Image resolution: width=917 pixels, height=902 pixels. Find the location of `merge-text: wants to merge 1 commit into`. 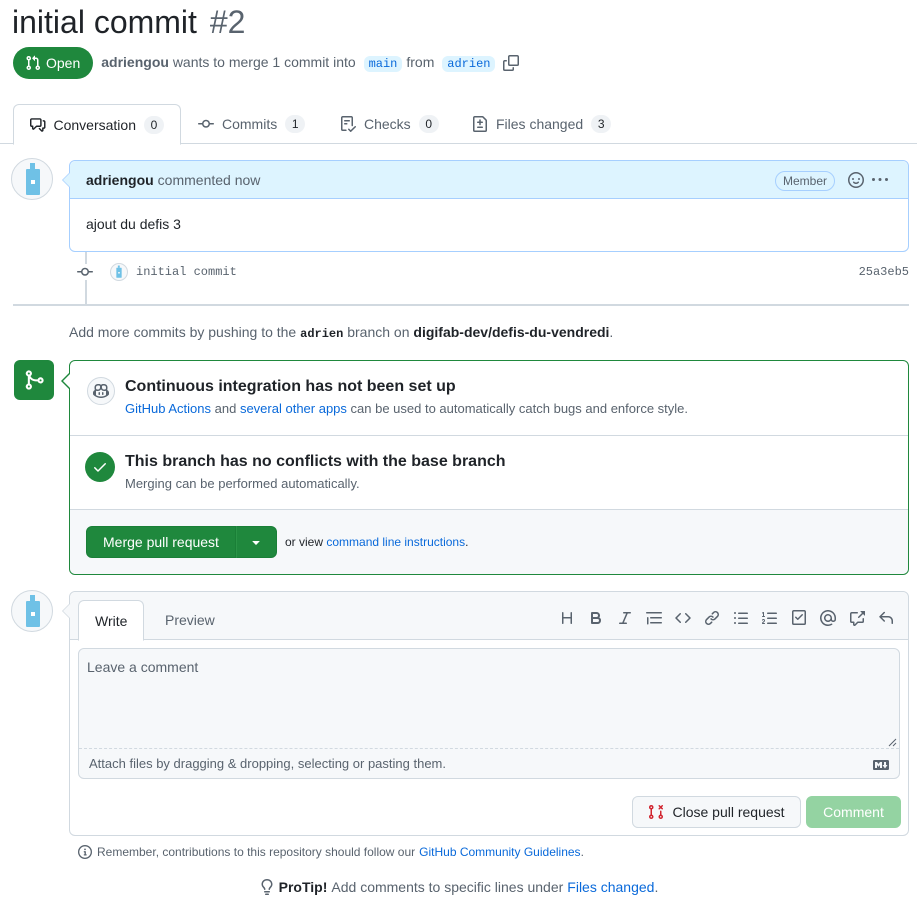

merge-text: wants to merge 1 commit into is located at coordinates (264, 62).